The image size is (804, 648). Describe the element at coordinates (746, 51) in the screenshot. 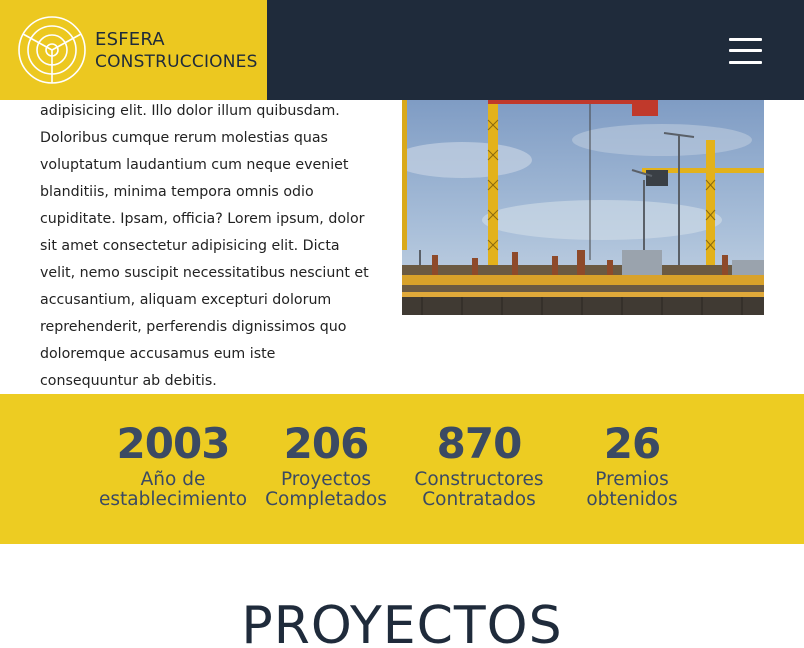

I see `hamburger-menu-icon` at that location.